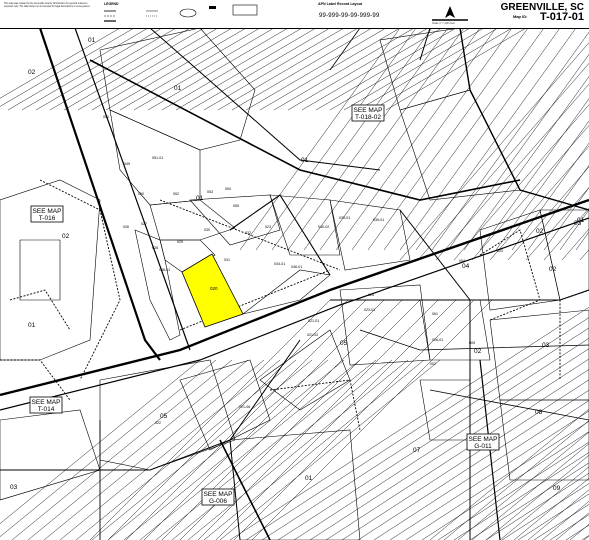 The image size is (589, 540). Describe the element at coordinates (344, 218) in the screenshot. I see `parcel-number: 035-01` at that location.